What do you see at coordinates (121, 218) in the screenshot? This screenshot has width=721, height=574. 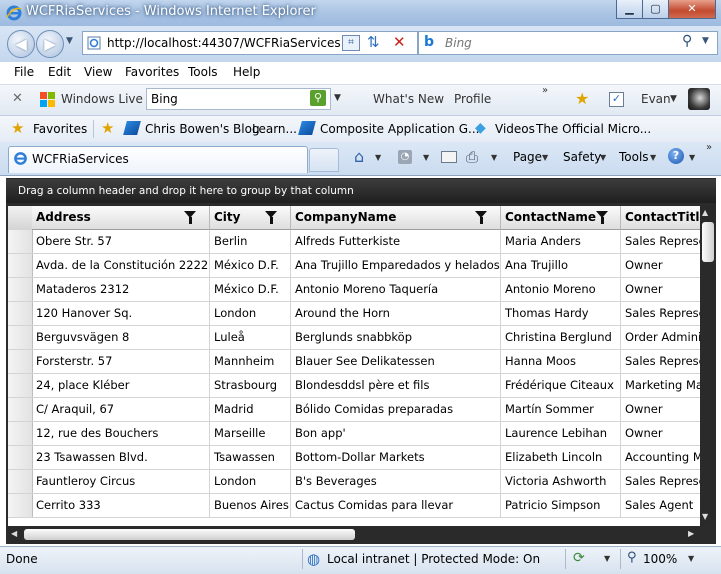 I see `column-header-address: Address` at bounding box center [121, 218].